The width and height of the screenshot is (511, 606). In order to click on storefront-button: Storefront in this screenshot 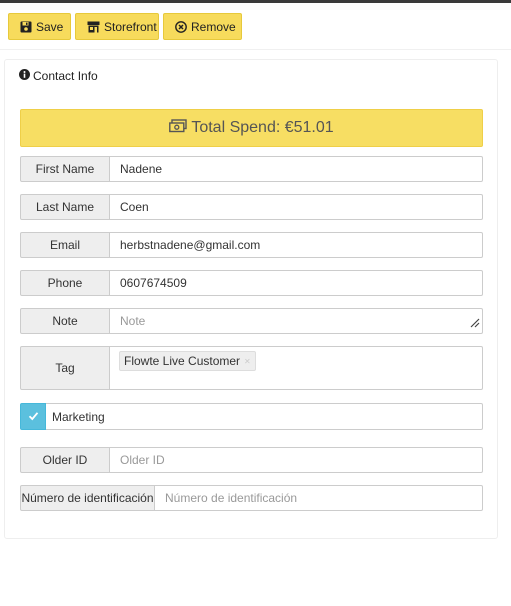, I will do `click(117, 26)`.